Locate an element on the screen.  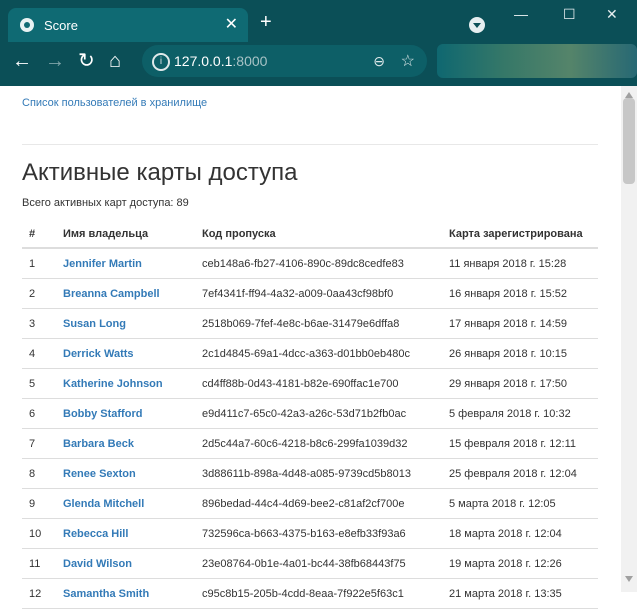
registration-date: 5 февраля 2018 г. 10:32 is located at coordinates (523, 413).